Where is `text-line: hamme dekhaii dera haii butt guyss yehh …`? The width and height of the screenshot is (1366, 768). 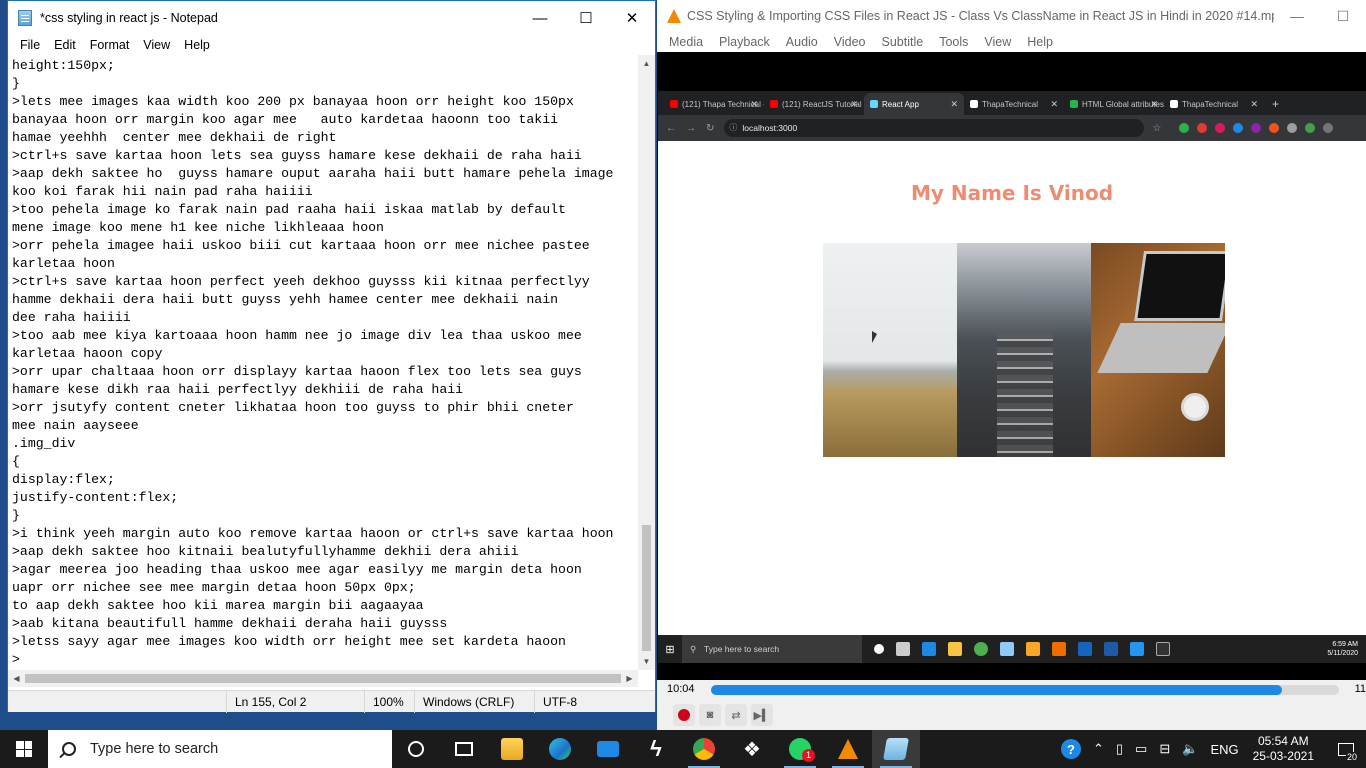
text-line: hamme dekhaii dera haii butt guyss yehh … is located at coordinates (285, 299).